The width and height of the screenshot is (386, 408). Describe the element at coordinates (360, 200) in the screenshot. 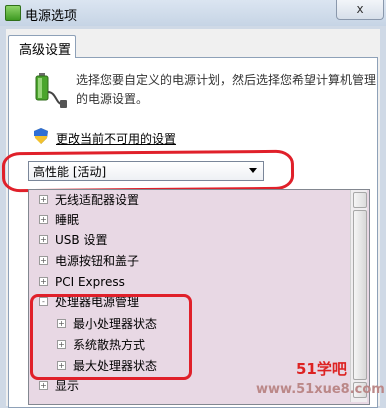

I see `scroll-up-button` at that location.